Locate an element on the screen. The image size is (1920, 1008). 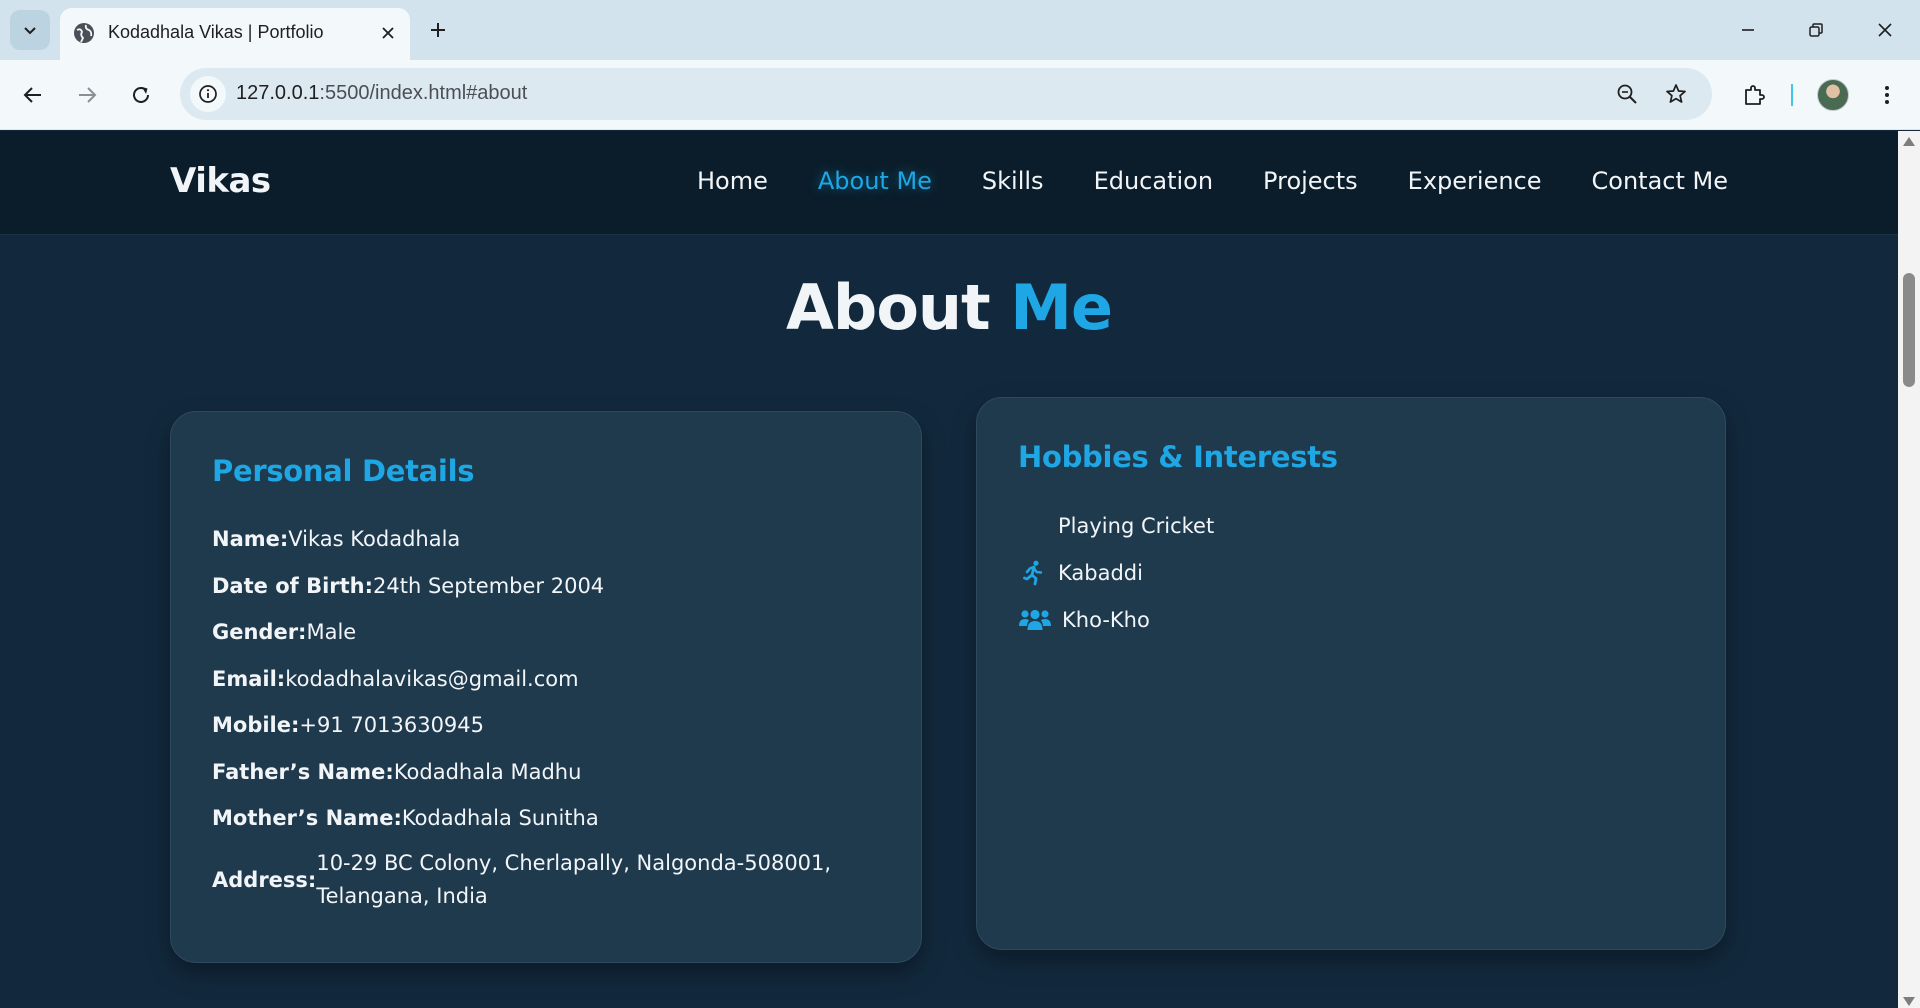
section-title: About Me is located at coordinates (949, 307).